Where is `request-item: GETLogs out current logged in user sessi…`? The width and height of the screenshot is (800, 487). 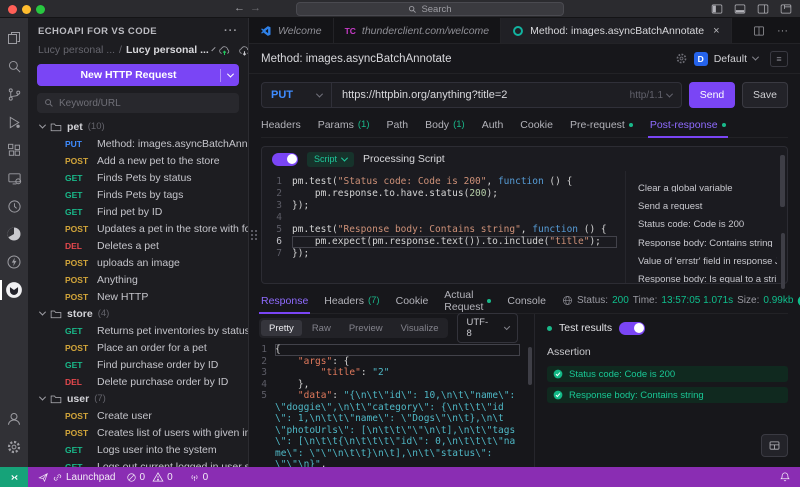
request-item: GETLogs out current logged in user sessi… is located at coordinates (138, 463).